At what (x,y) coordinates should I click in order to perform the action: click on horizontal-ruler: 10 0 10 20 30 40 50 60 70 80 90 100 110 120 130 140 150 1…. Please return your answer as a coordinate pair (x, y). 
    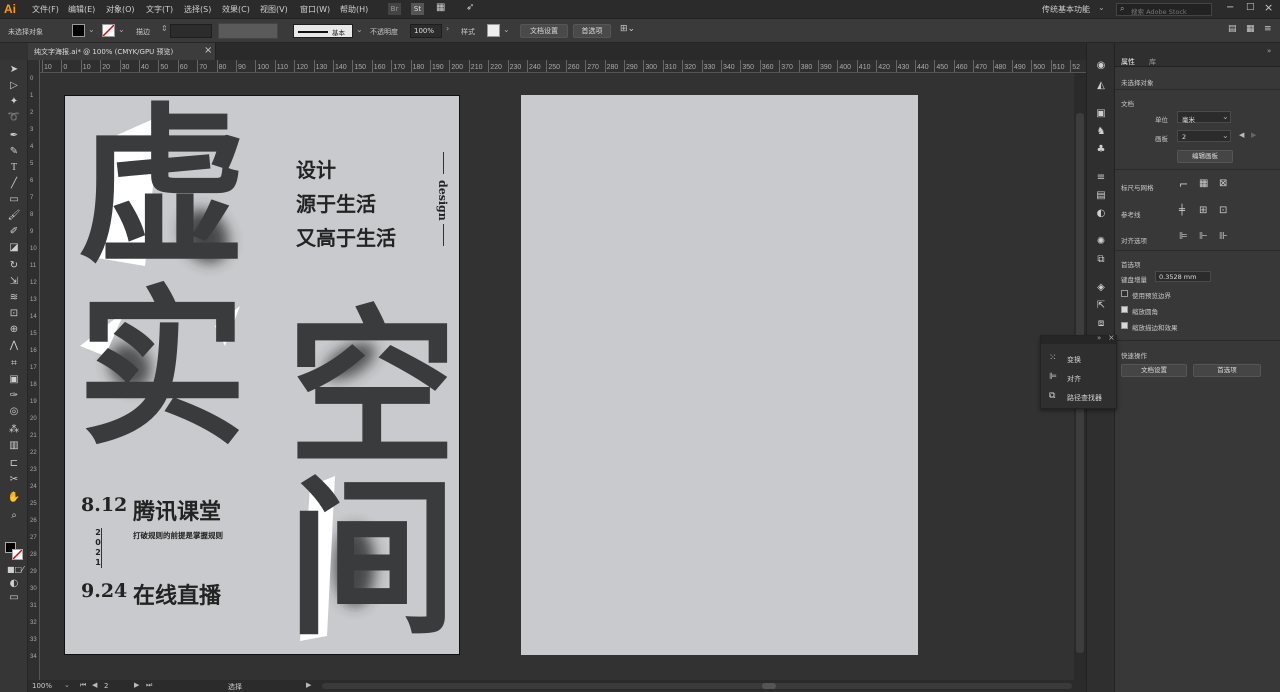
    Looking at the image, I should click on (563, 66).